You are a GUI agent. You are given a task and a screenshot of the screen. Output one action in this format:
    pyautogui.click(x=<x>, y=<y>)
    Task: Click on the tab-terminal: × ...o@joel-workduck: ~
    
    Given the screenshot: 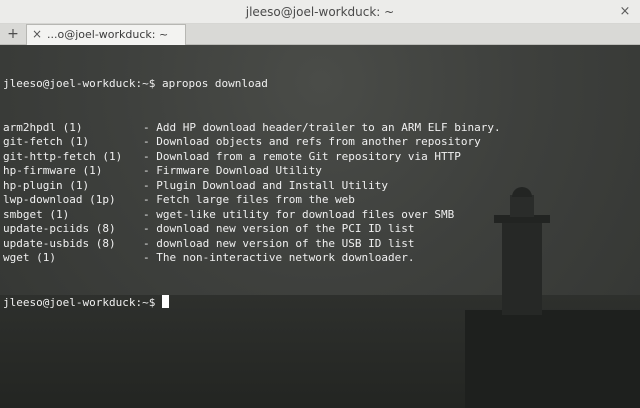 What is the action you would take?
    pyautogui.click(x=106, y=34)
    